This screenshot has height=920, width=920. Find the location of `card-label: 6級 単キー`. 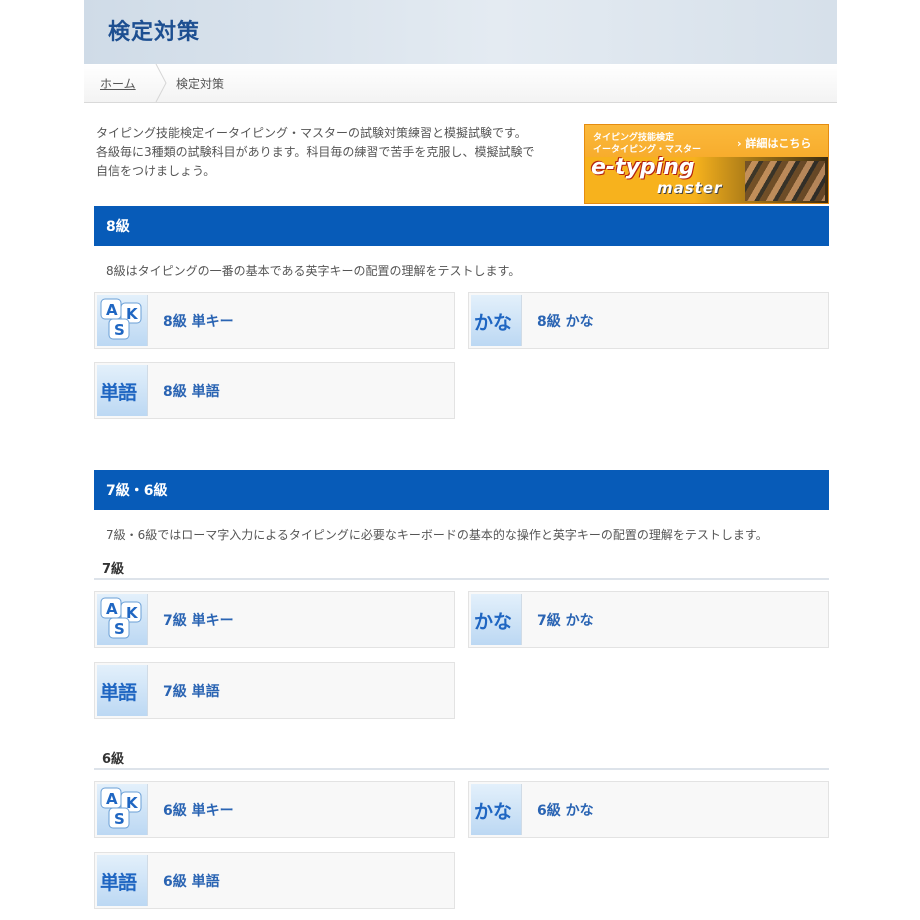

card-label: 6級 単キー is located at coordinates (198, 811).